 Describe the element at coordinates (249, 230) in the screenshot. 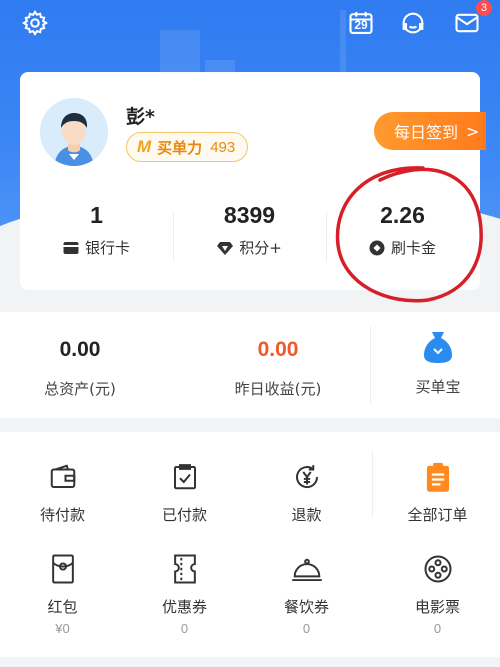

I see `stat-points: 8399 积分+` at that location.